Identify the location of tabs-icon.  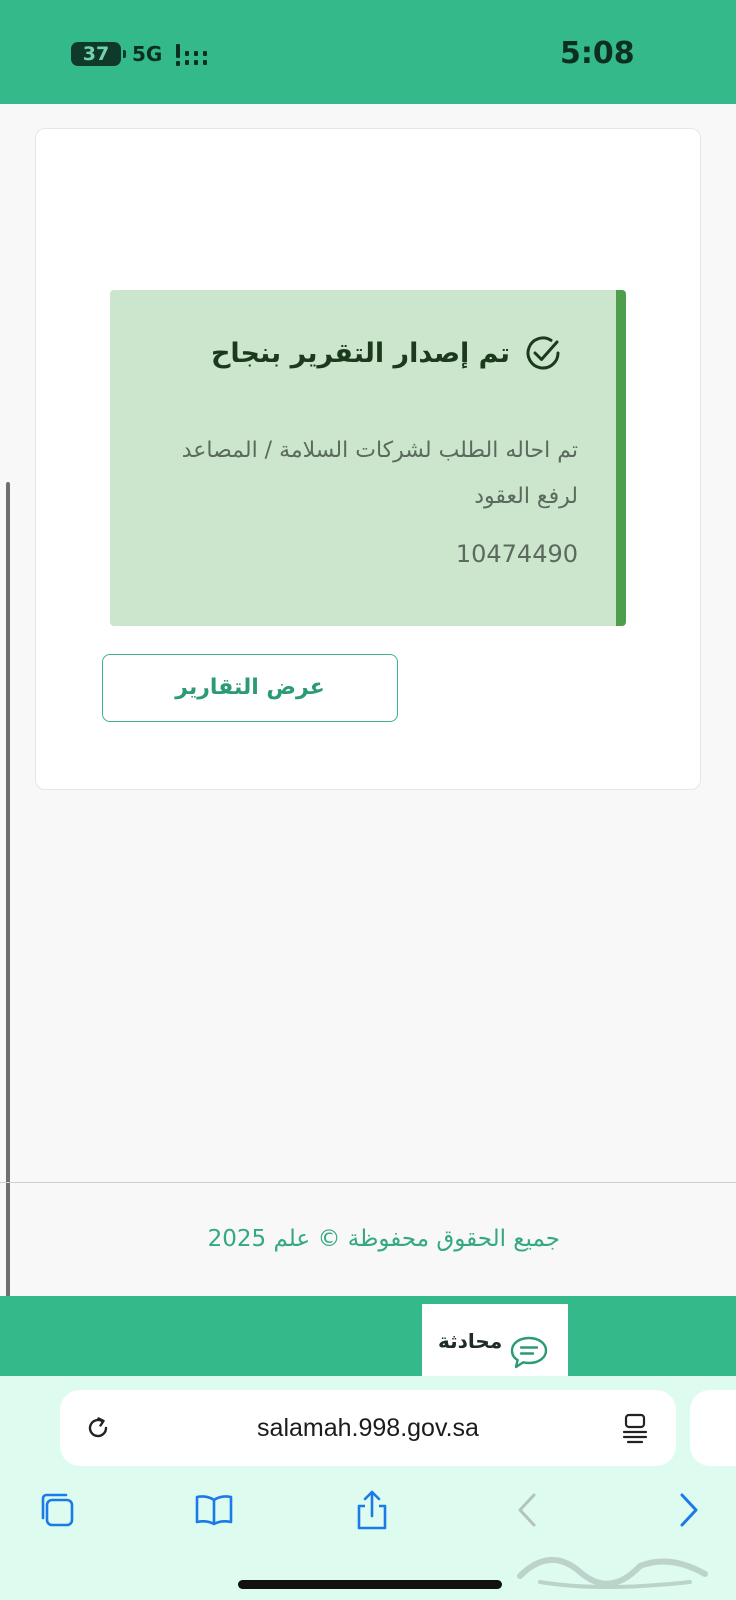
(58, 1510).